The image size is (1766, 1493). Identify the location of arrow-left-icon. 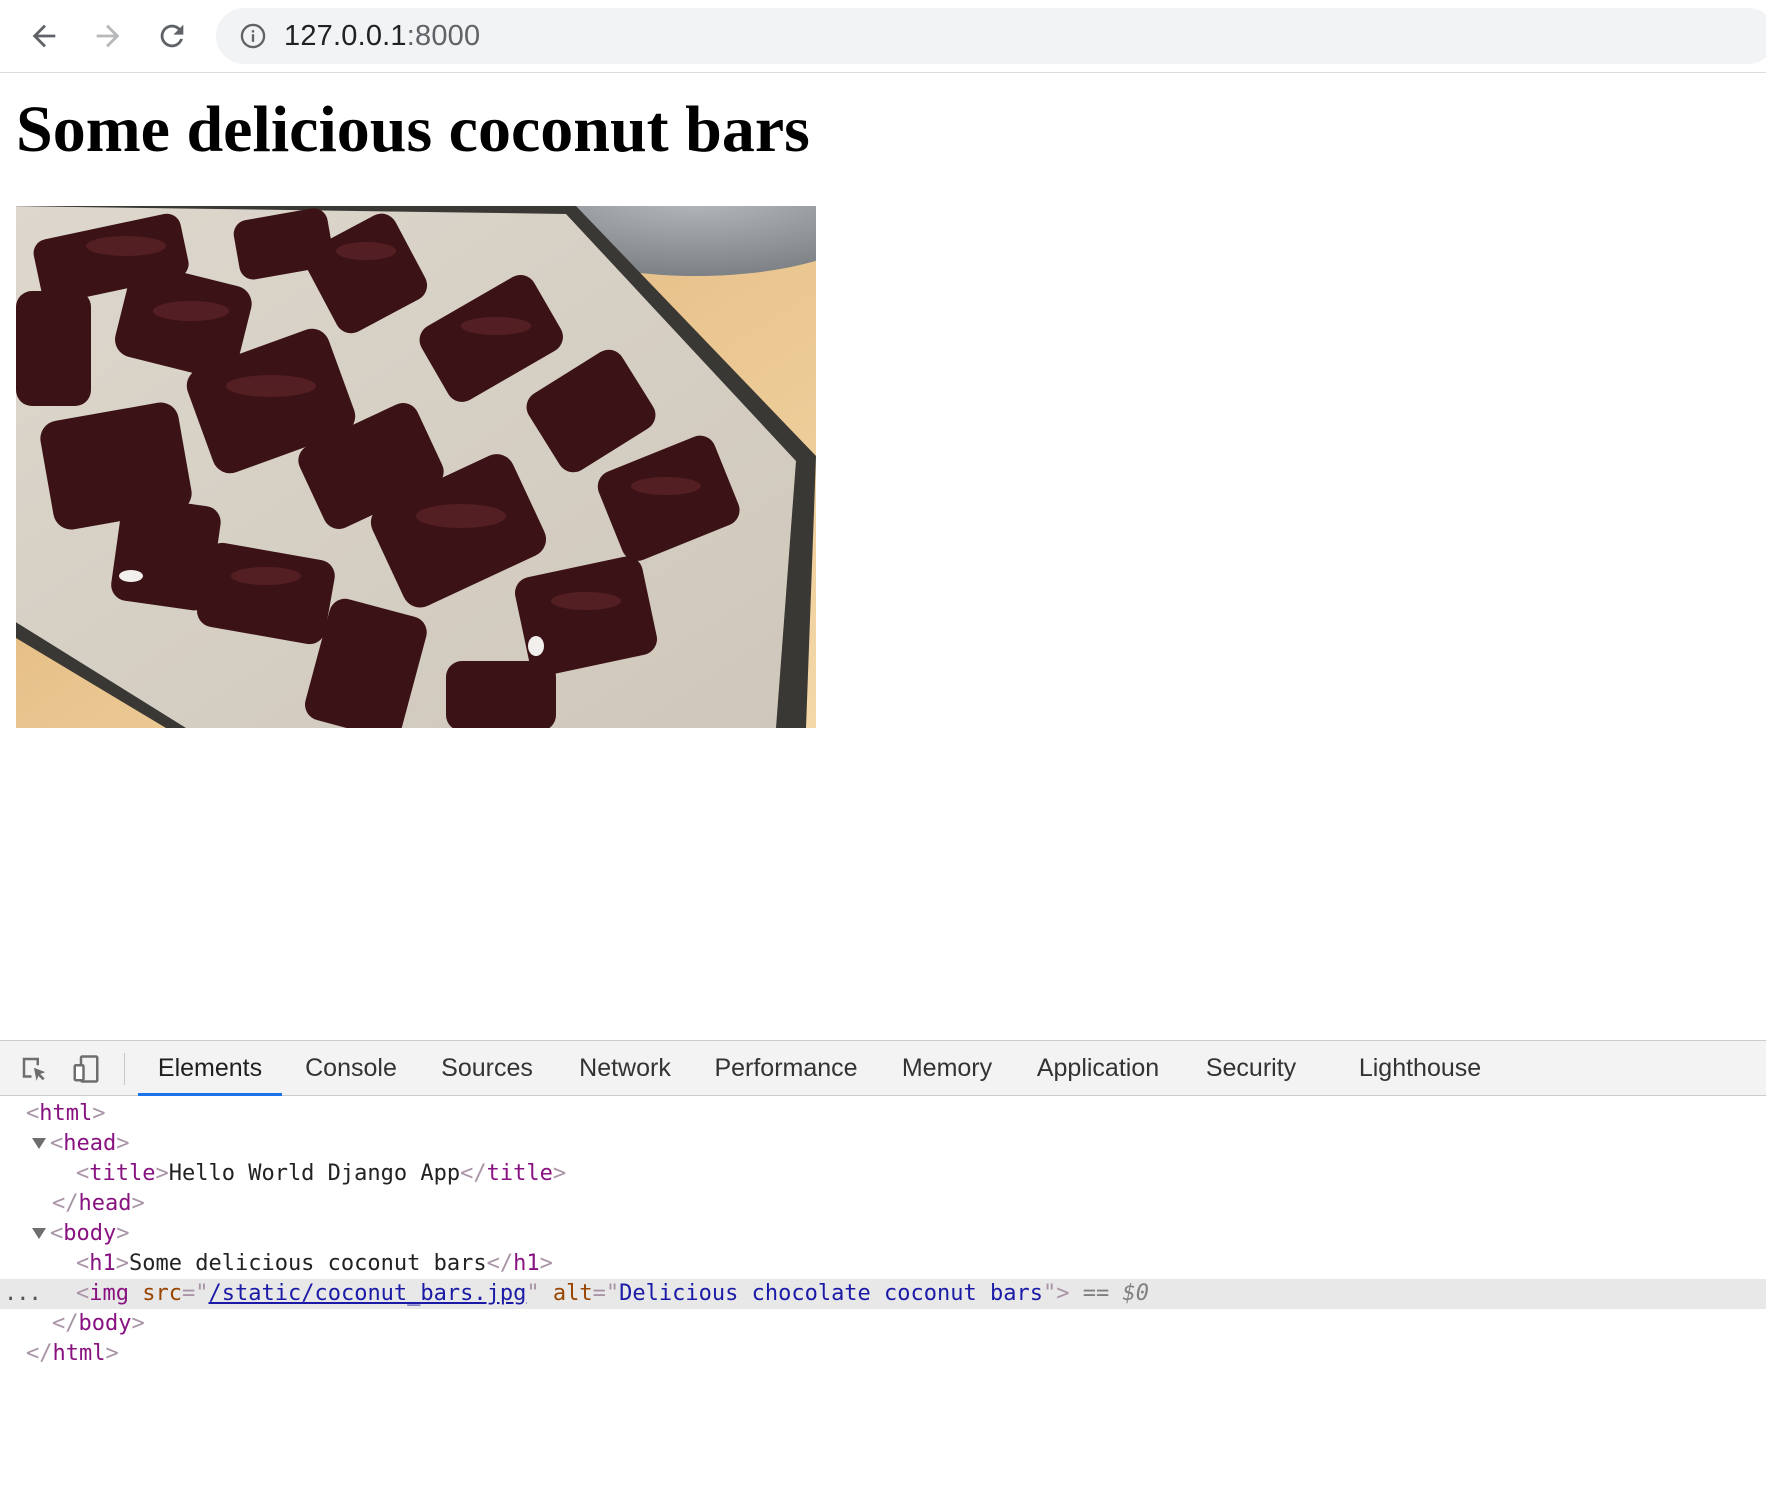
(44, 36).